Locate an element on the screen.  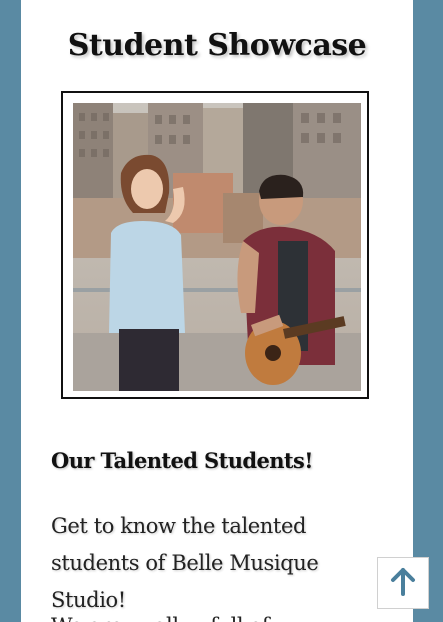
page-title: Student Showcase is located at coordinates (217, 45).